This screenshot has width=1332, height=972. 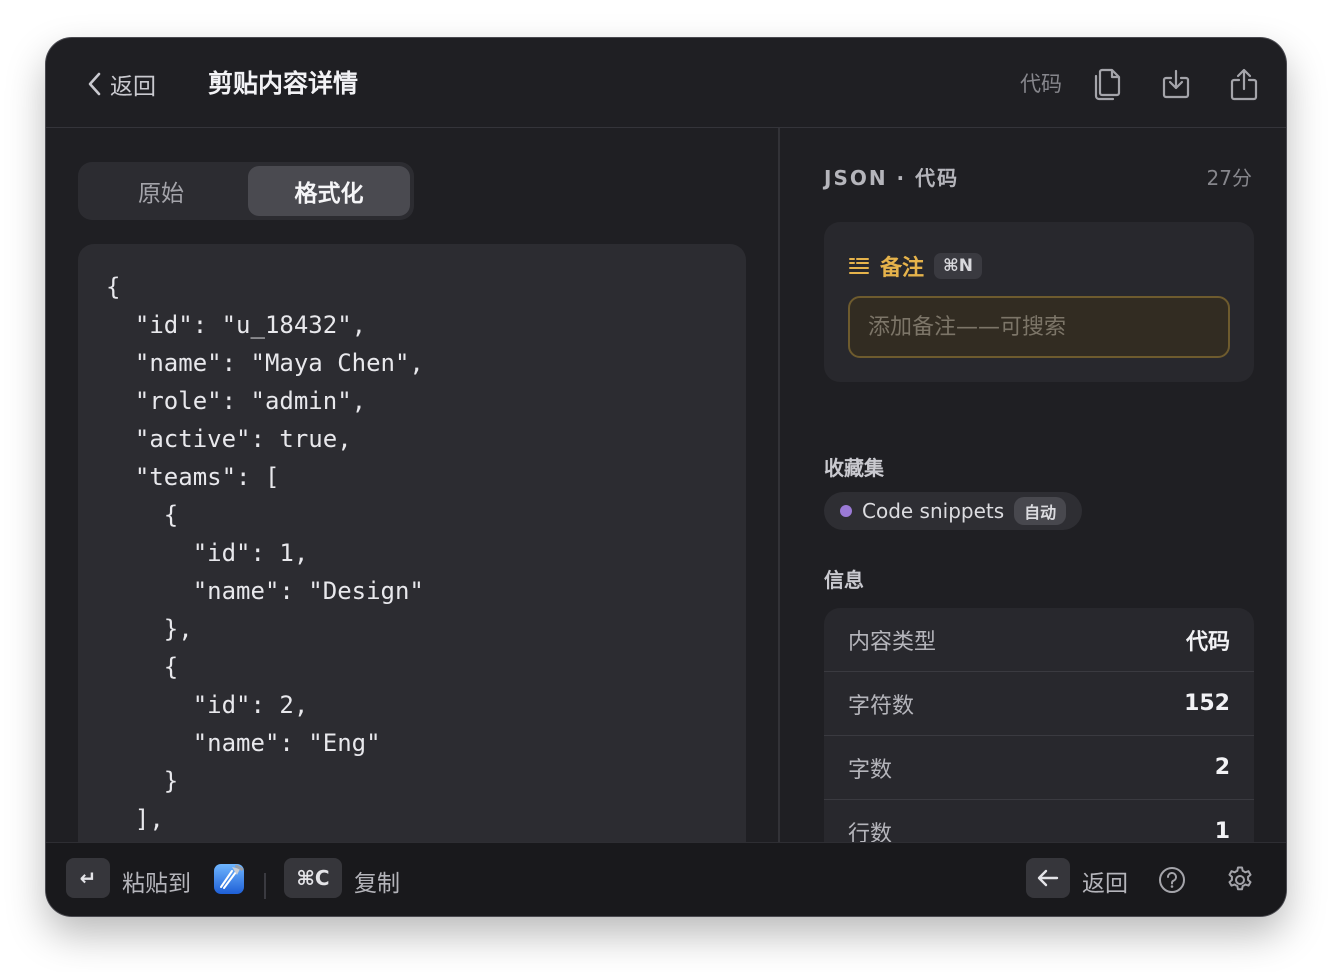 What do you see at coordinates (1207, 642) in the screenshot?
I see `info-value: 代码` at bounding box center [1207, 642].